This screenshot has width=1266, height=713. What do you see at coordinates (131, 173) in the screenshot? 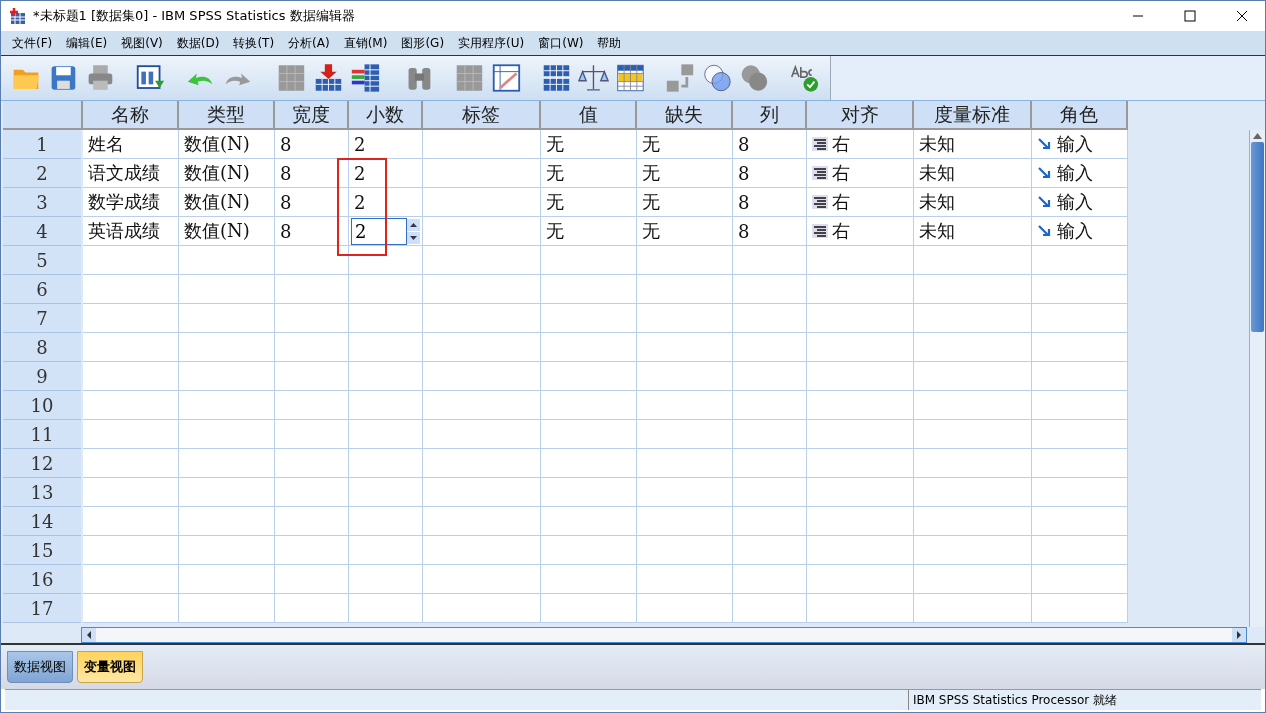
I see `table-cell: 语文成绩` at bounding box center [131, 173].